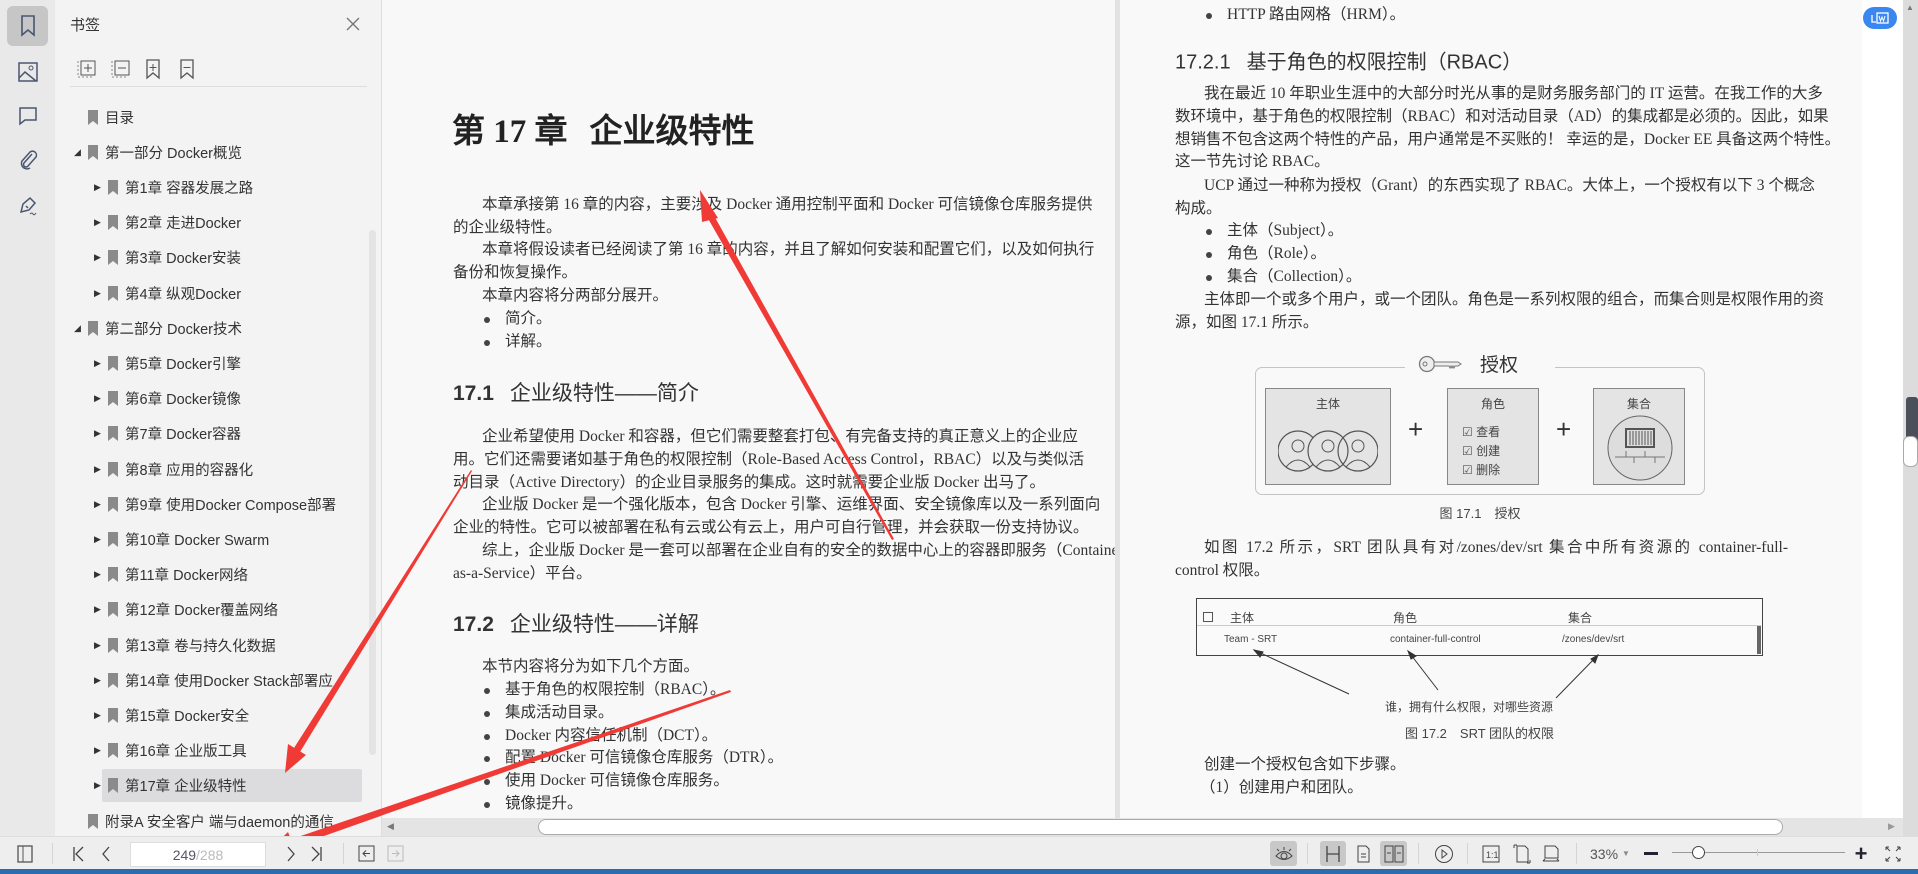  What do you see at coordinates (353, 24) in the screenshot?
I see `close-icon` at bounding box center [353, 24].